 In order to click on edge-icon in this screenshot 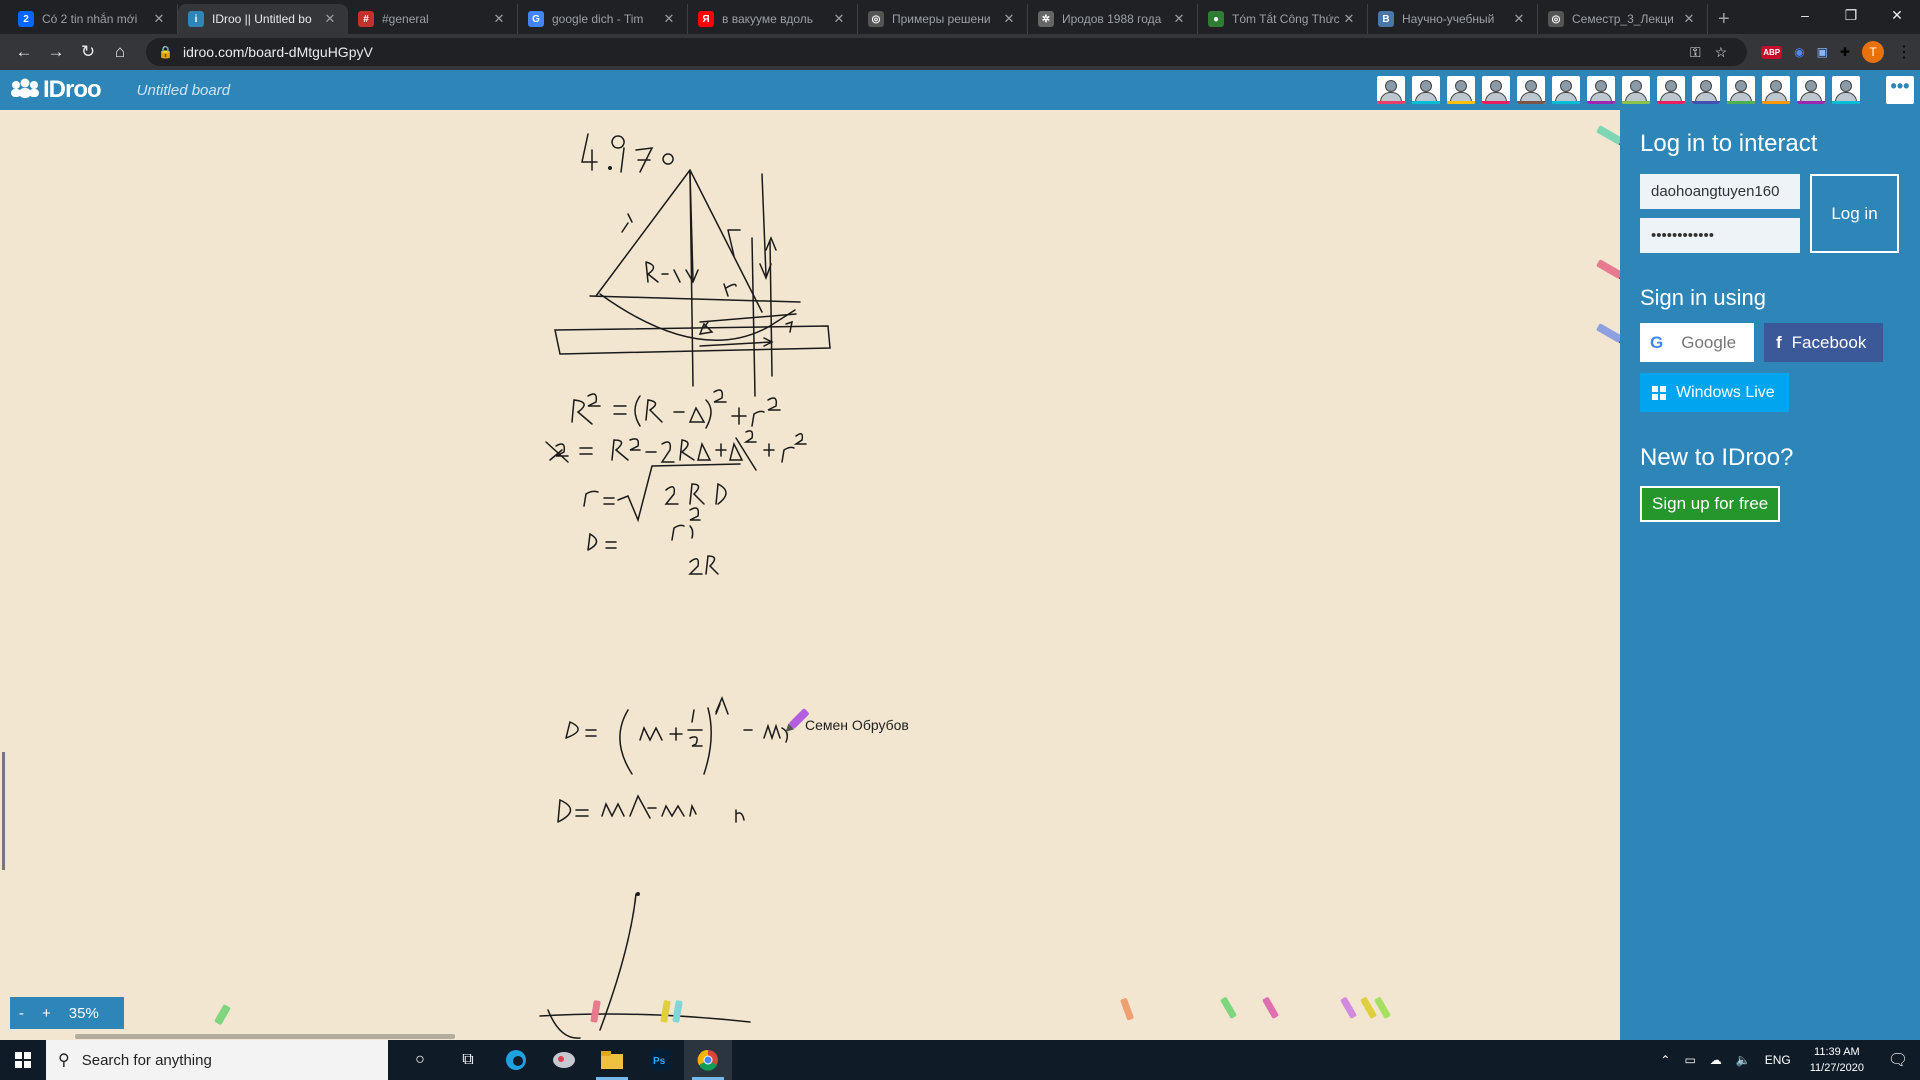, I will do `click(516, 1060)`.